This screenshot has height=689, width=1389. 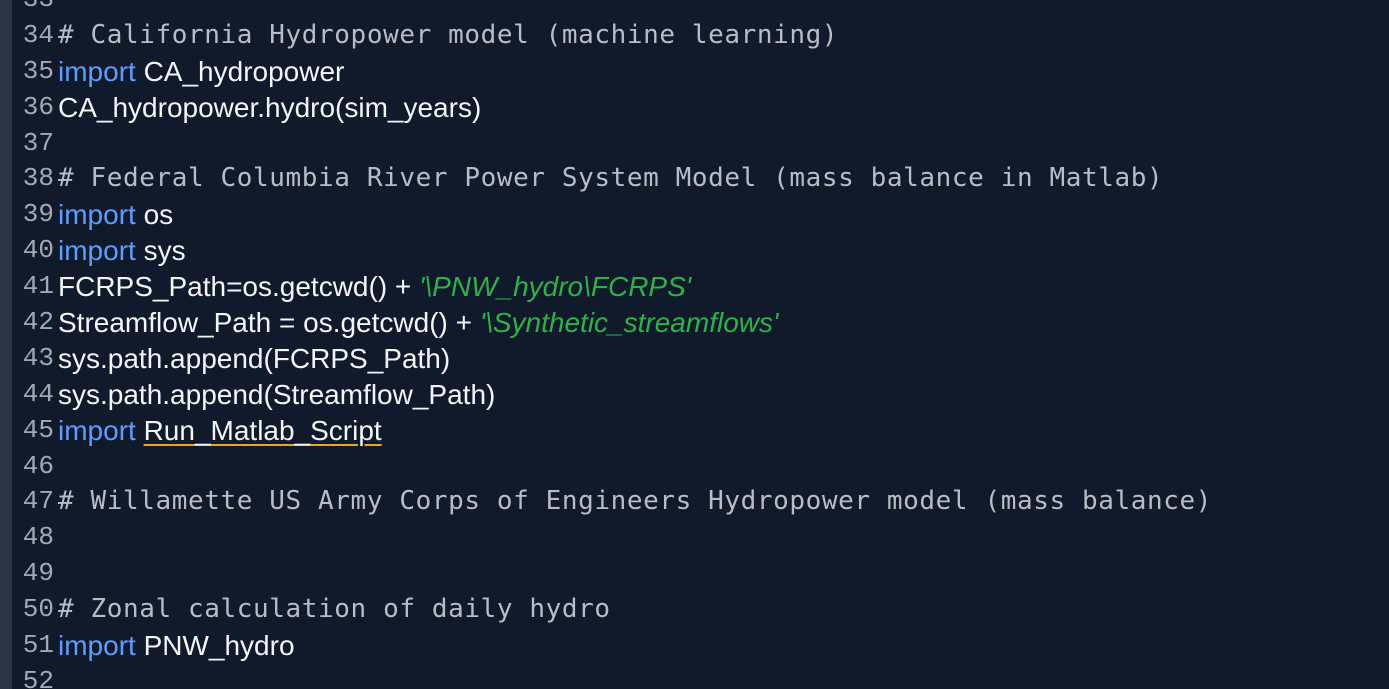 What do you see at coordinates (154, 215) in the screenshot?
I see `code-identifier: os` at bounding box center [154, 215].